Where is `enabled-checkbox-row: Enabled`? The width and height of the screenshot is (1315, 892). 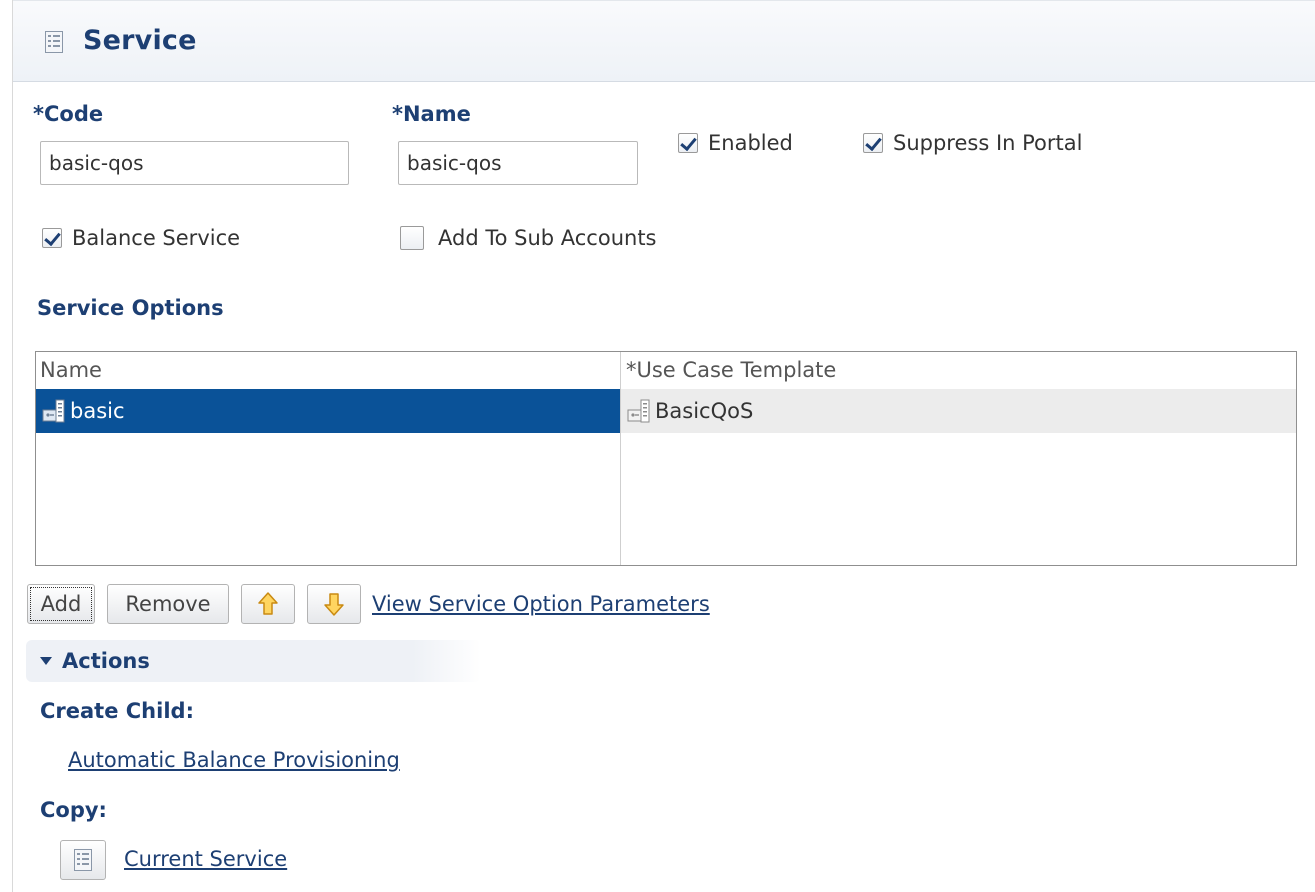 enabled-checkbox-row: Enabled is located at coordinates (735, 143).